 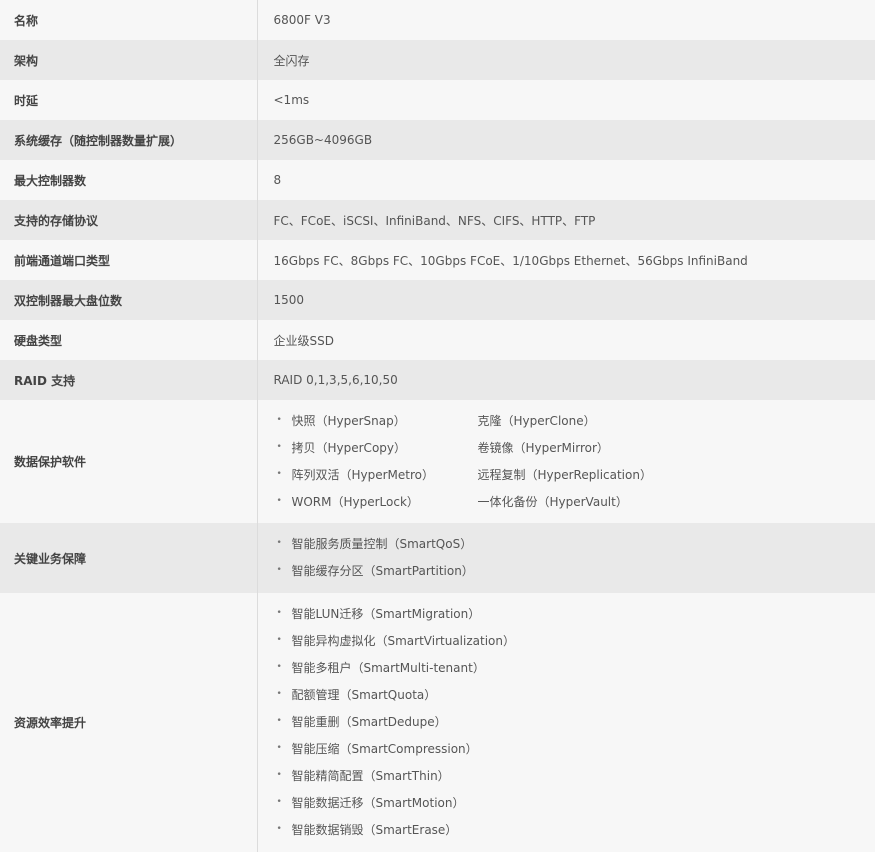 What do you see at coordinates (574, 668) in the screenshot?
I see `list-item: 智能多租户（SmartMulti-tenant）` at bounding box center [574, 668].